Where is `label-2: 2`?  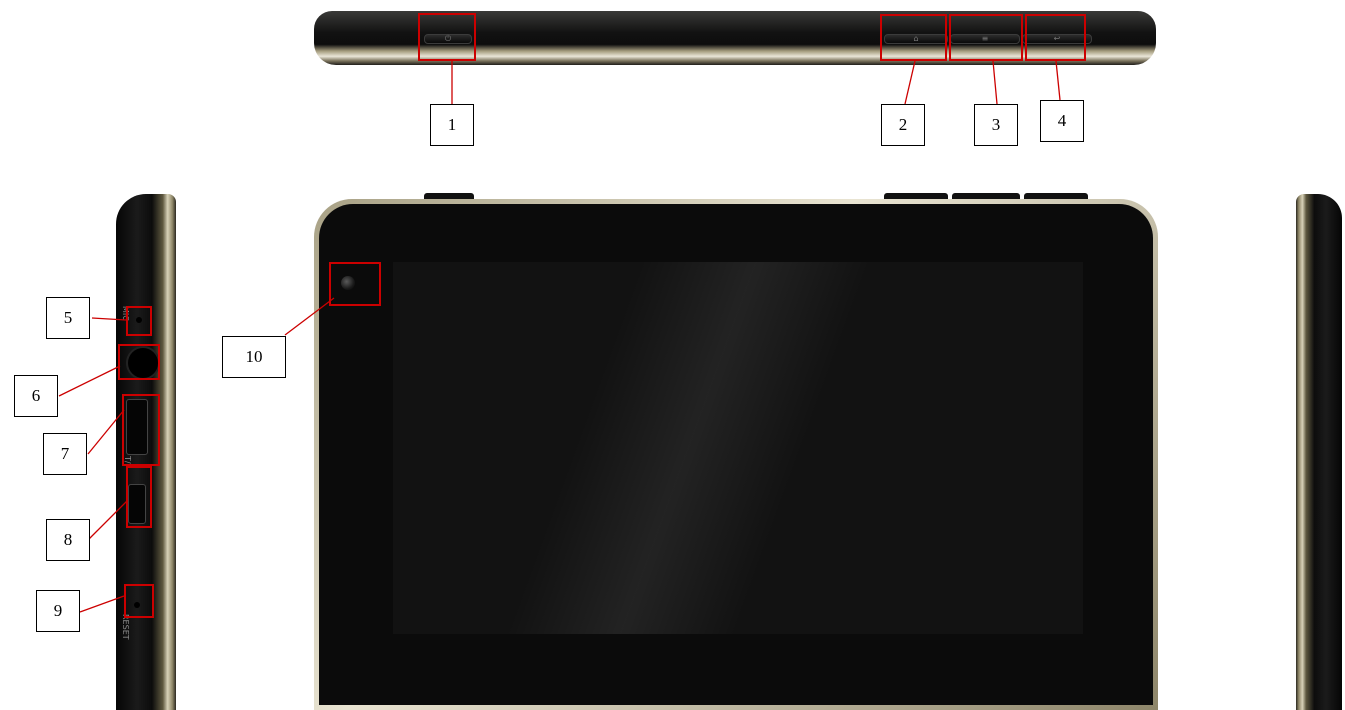
label-2: 2 is located at coordinates (903, 125).